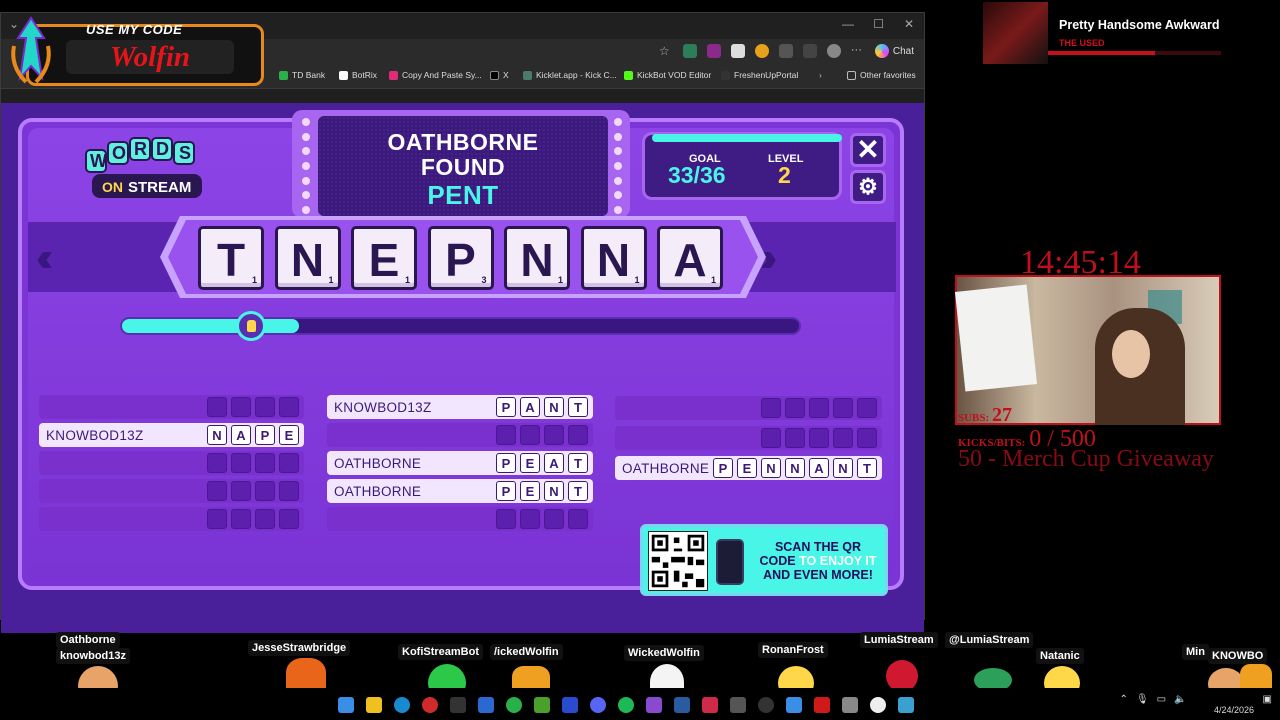 The width and height of the screenshot is (1280, 720). What do you see at coordinates (542, 491) in the screenshot?
I see `slot-letters: PENT` at bounding box center [542, 491].